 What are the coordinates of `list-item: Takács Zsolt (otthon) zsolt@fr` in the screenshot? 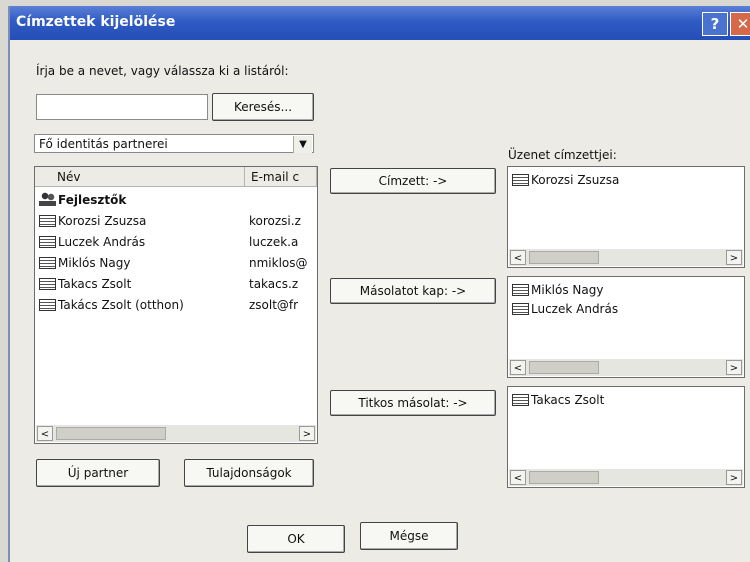 It's located at (177, 305).